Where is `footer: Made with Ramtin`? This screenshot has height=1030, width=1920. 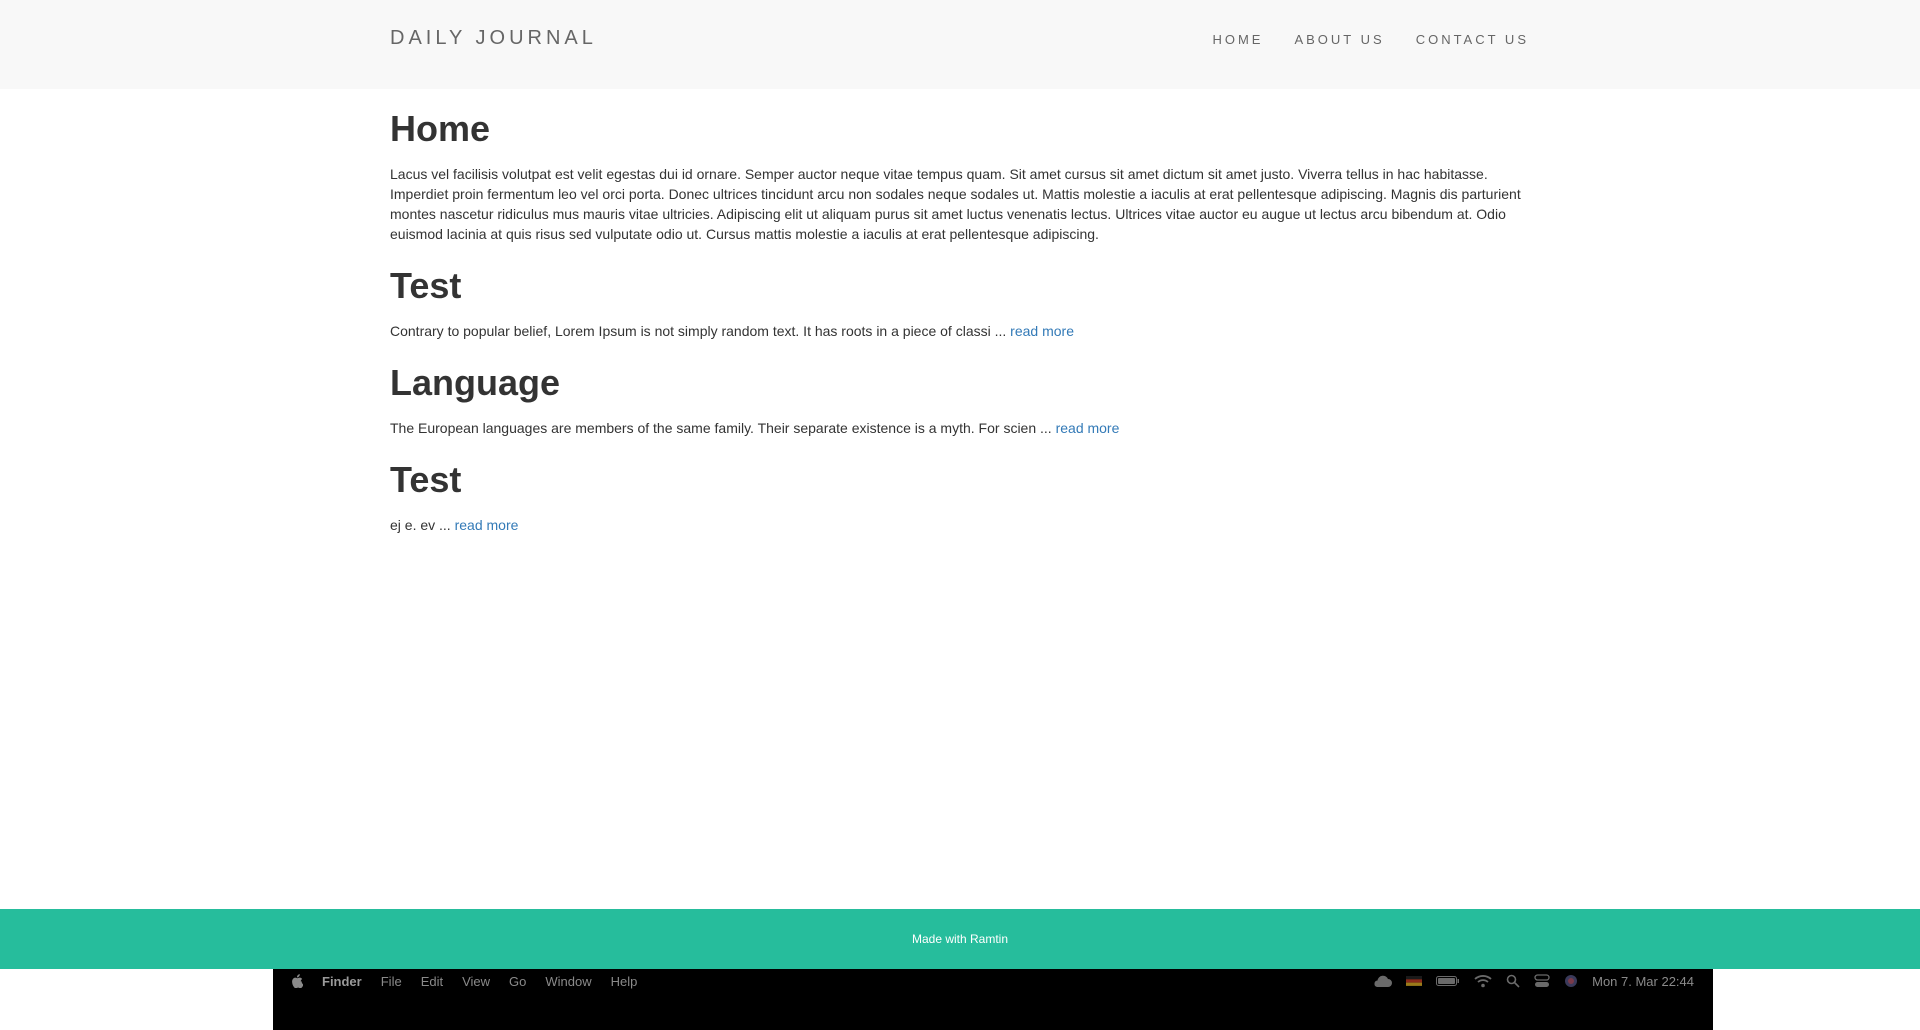 footer: Made with Ramtin is located at coordinates (960, 939).